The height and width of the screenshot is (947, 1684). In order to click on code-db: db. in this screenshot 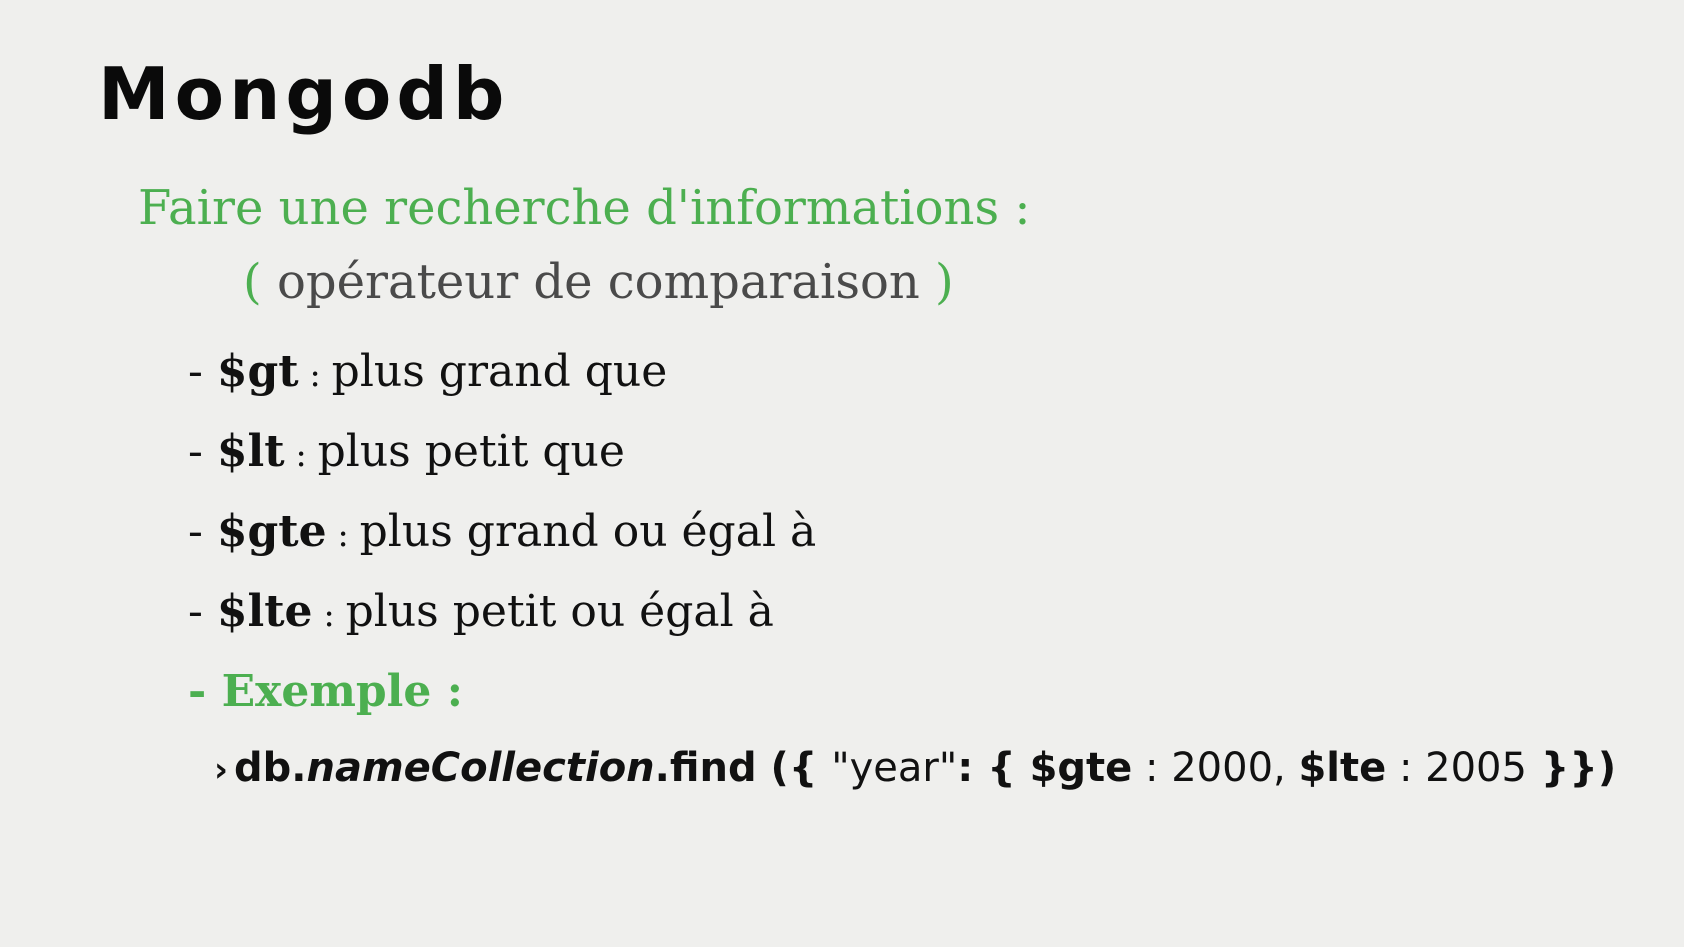, I will do `click(270, 768)`.